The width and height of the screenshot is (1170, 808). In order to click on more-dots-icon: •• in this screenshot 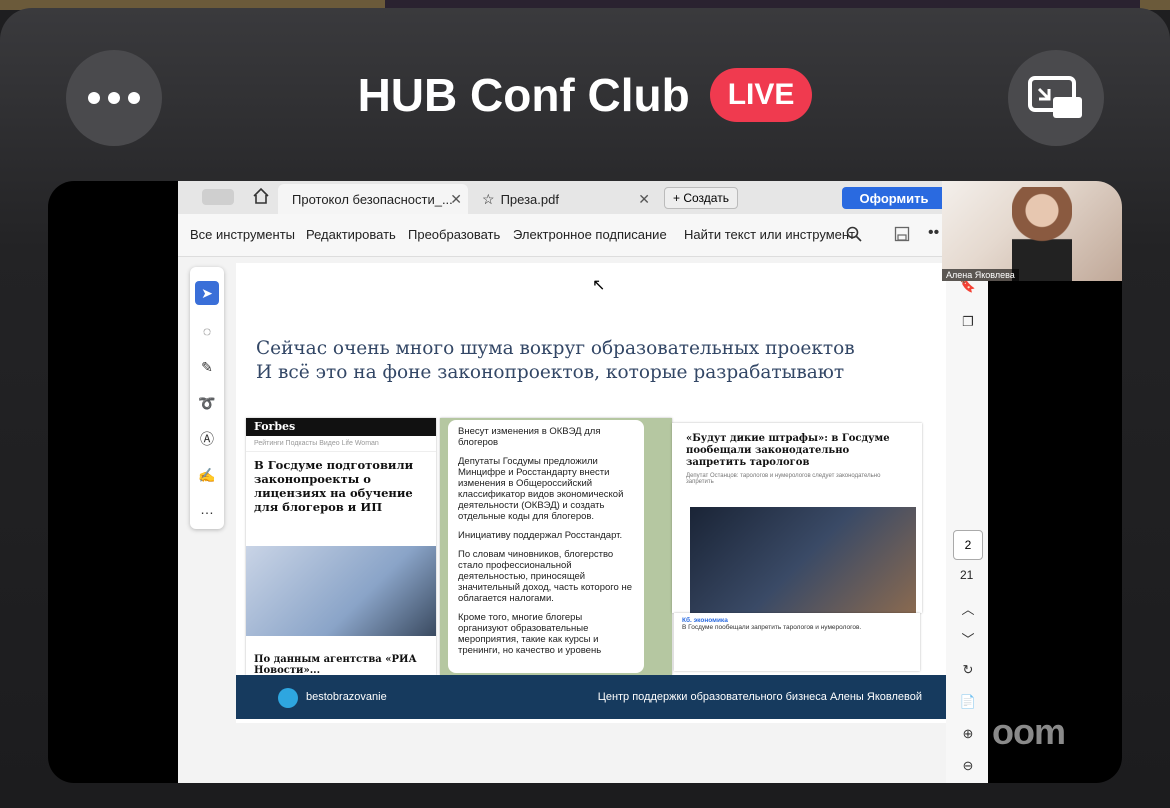, I will do `click(933, 233)`.